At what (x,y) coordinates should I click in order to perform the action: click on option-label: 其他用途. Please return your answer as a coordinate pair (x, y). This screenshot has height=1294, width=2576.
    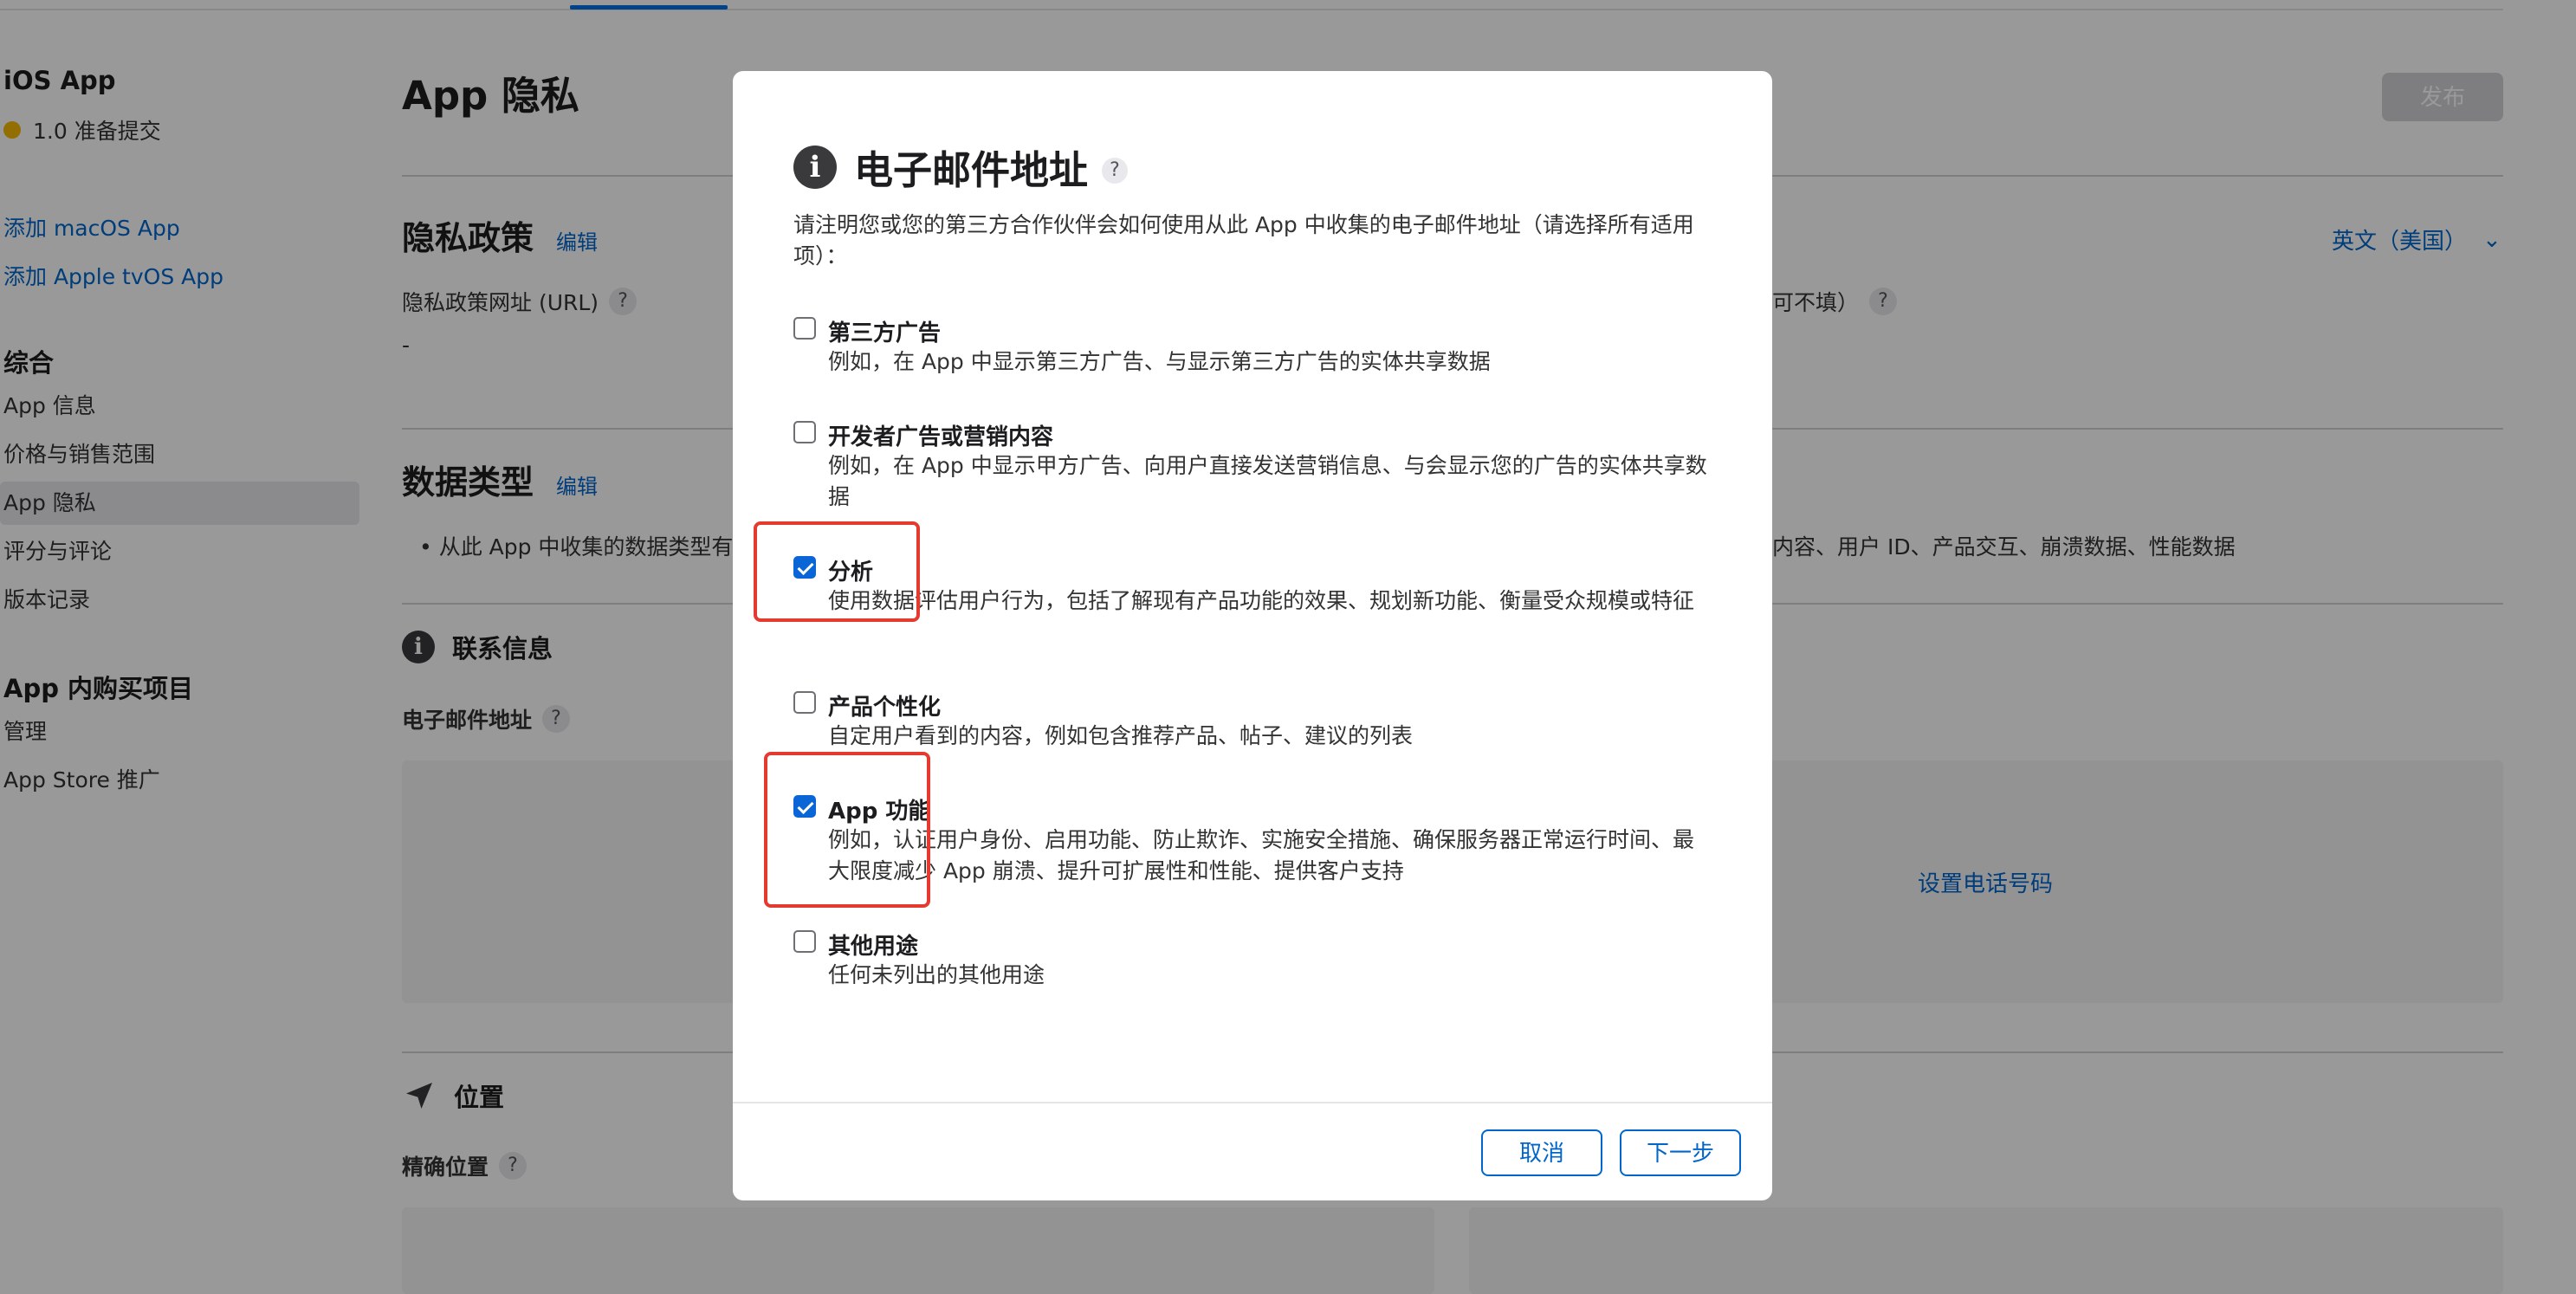
    Looking at the image, I should click on (873, 947).